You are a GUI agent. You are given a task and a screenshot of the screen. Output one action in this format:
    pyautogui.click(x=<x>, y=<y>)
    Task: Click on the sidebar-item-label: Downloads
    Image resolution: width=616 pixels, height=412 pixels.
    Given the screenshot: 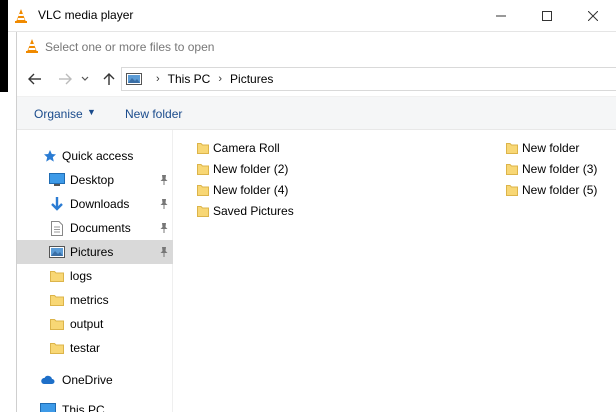 What is the action you would take?
    pyautogui.click(x=100, y=204)
    